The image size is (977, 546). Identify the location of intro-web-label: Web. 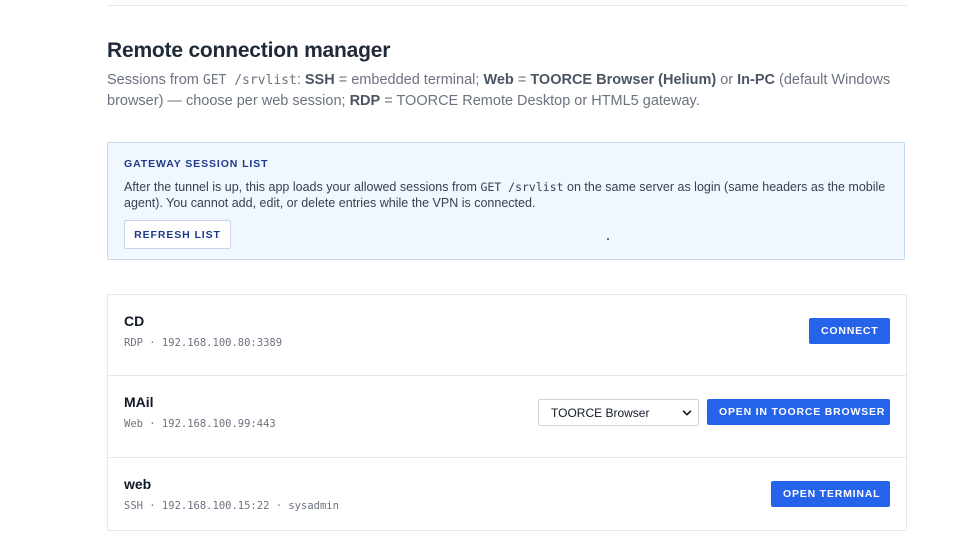
(498, 80).